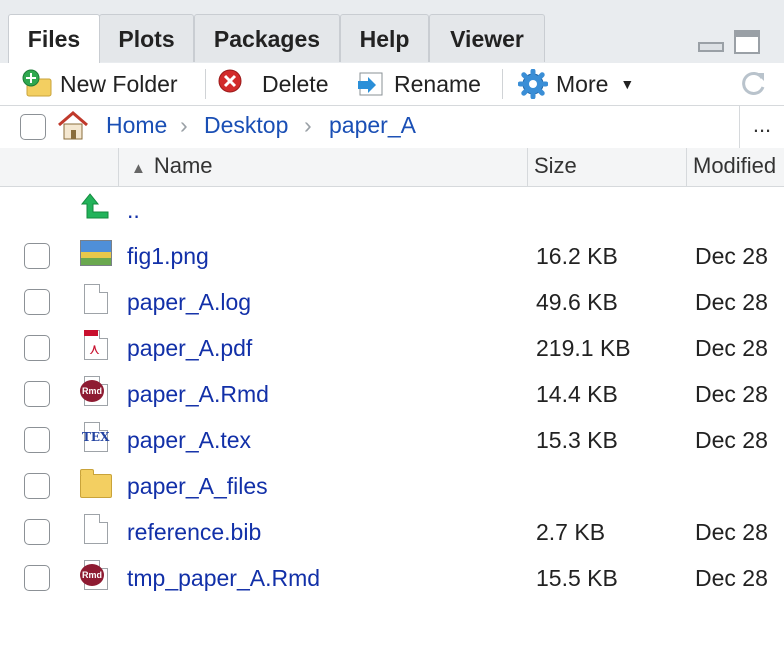  I want to click on file-row: Rmd tmp_paper_A.Rmd 15.5 KB Dec 28, so click(392, 579).